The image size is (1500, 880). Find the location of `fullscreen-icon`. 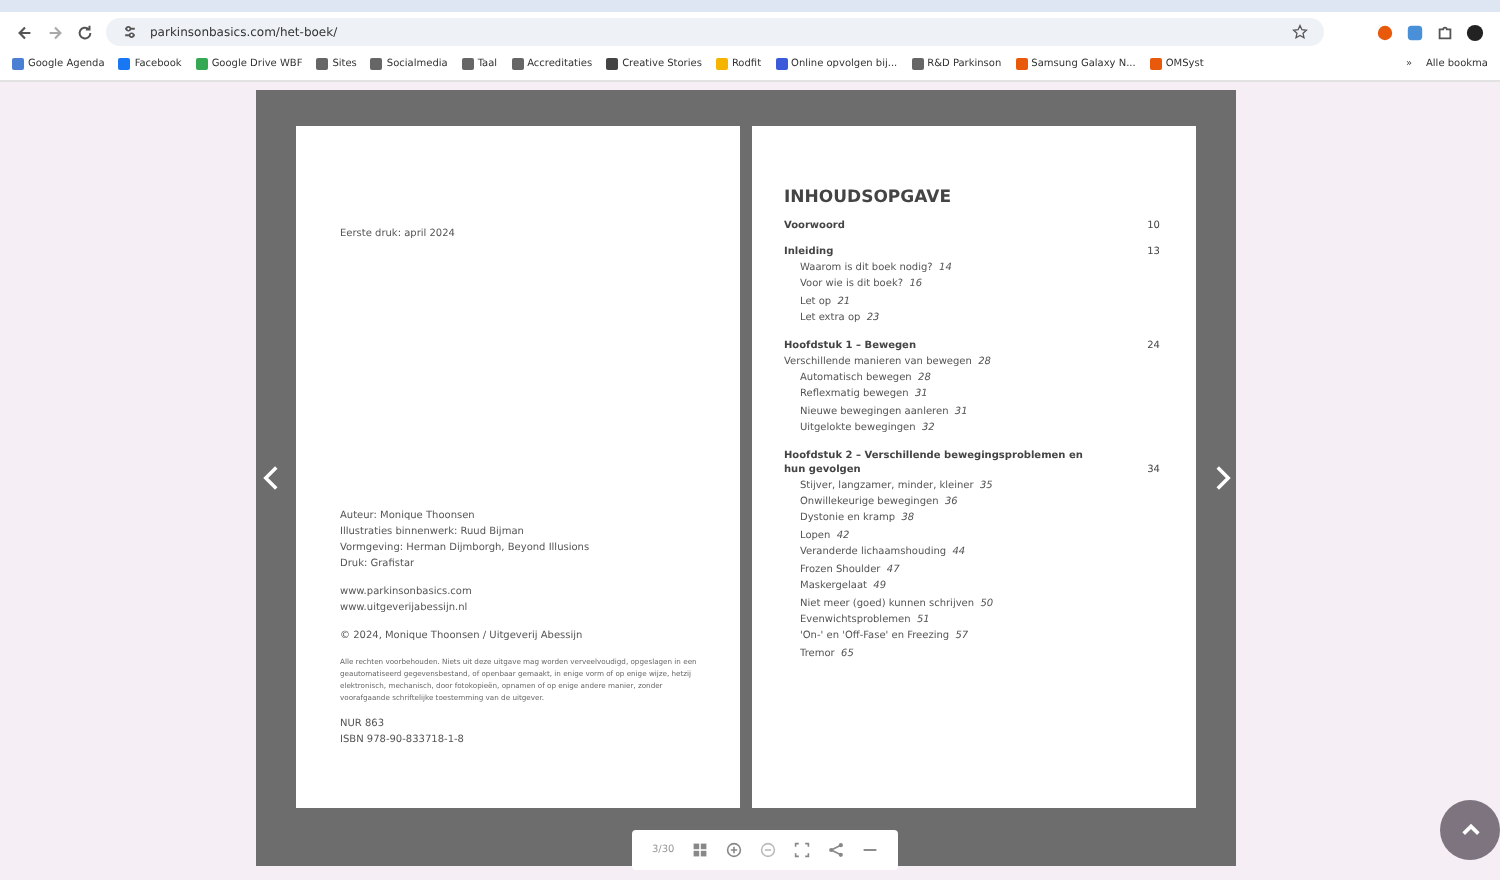

fullscreen-icon is located at coordinates (802, 850).